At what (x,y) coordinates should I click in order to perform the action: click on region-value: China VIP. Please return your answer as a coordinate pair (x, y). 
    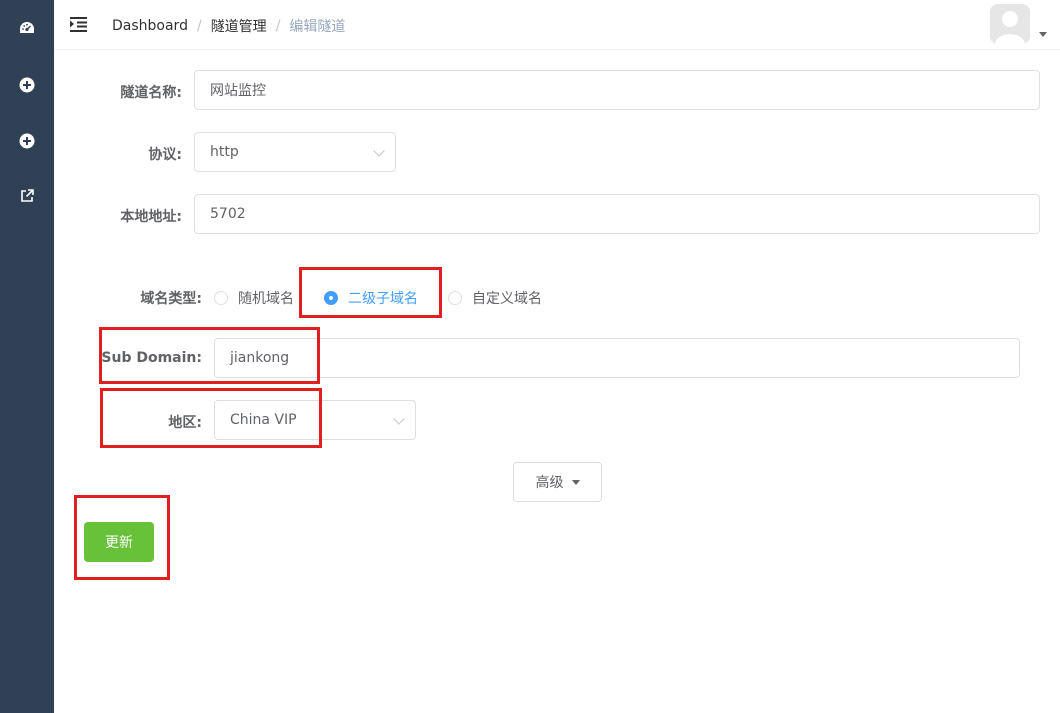
    Looking at the image, I should click on (263, 420).